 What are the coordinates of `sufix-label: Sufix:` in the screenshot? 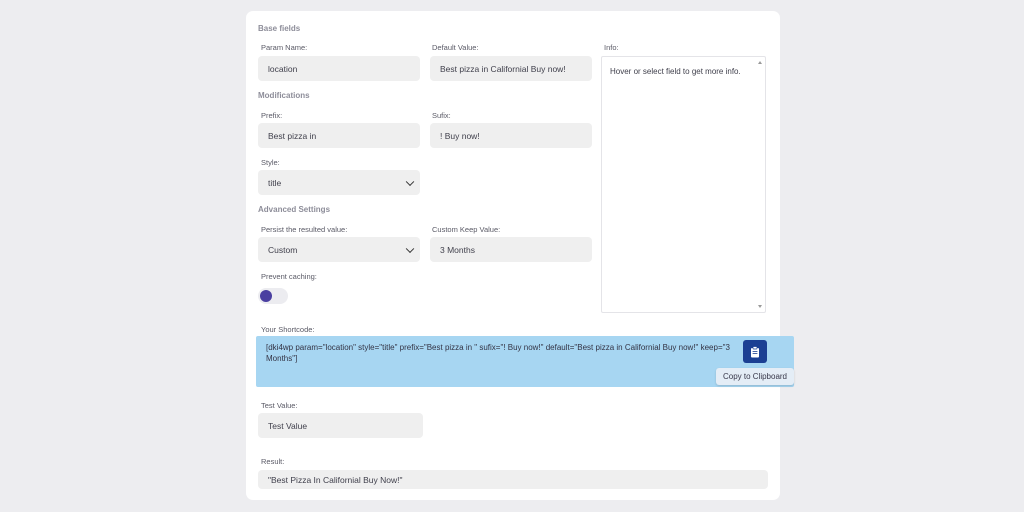 It's located at (441, 115).